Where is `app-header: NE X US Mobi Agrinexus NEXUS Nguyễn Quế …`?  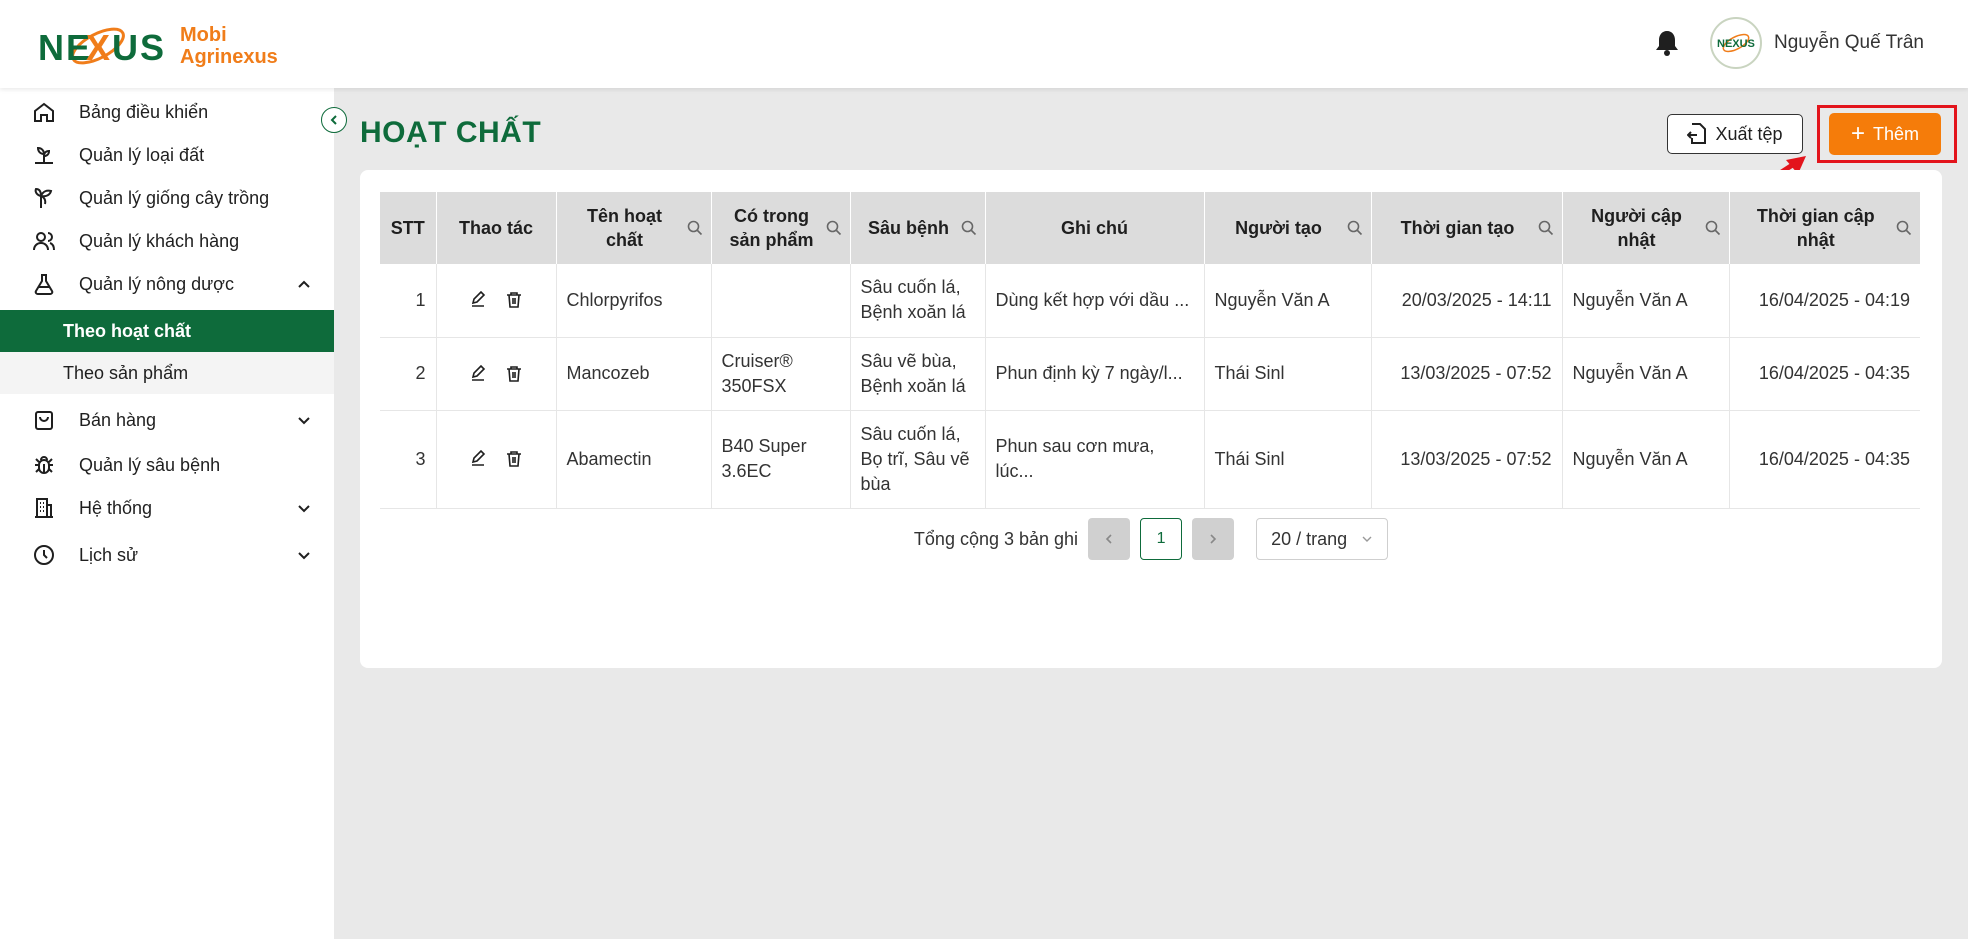 app-header: NE X US Mobi Agrinexus NEXUS Nguyễn Quế … is located at coordinates (984, 44).